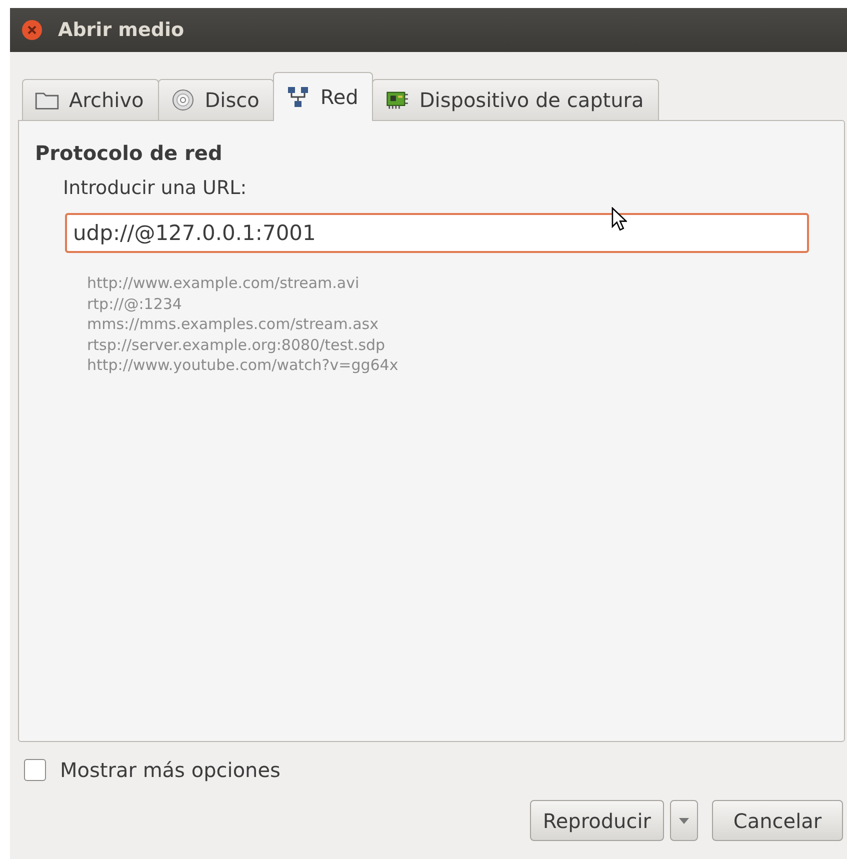 The image size is (847, 859). Describe the element at coordinates (298, 97) in the screenshot. I see `network-icon` at that location.